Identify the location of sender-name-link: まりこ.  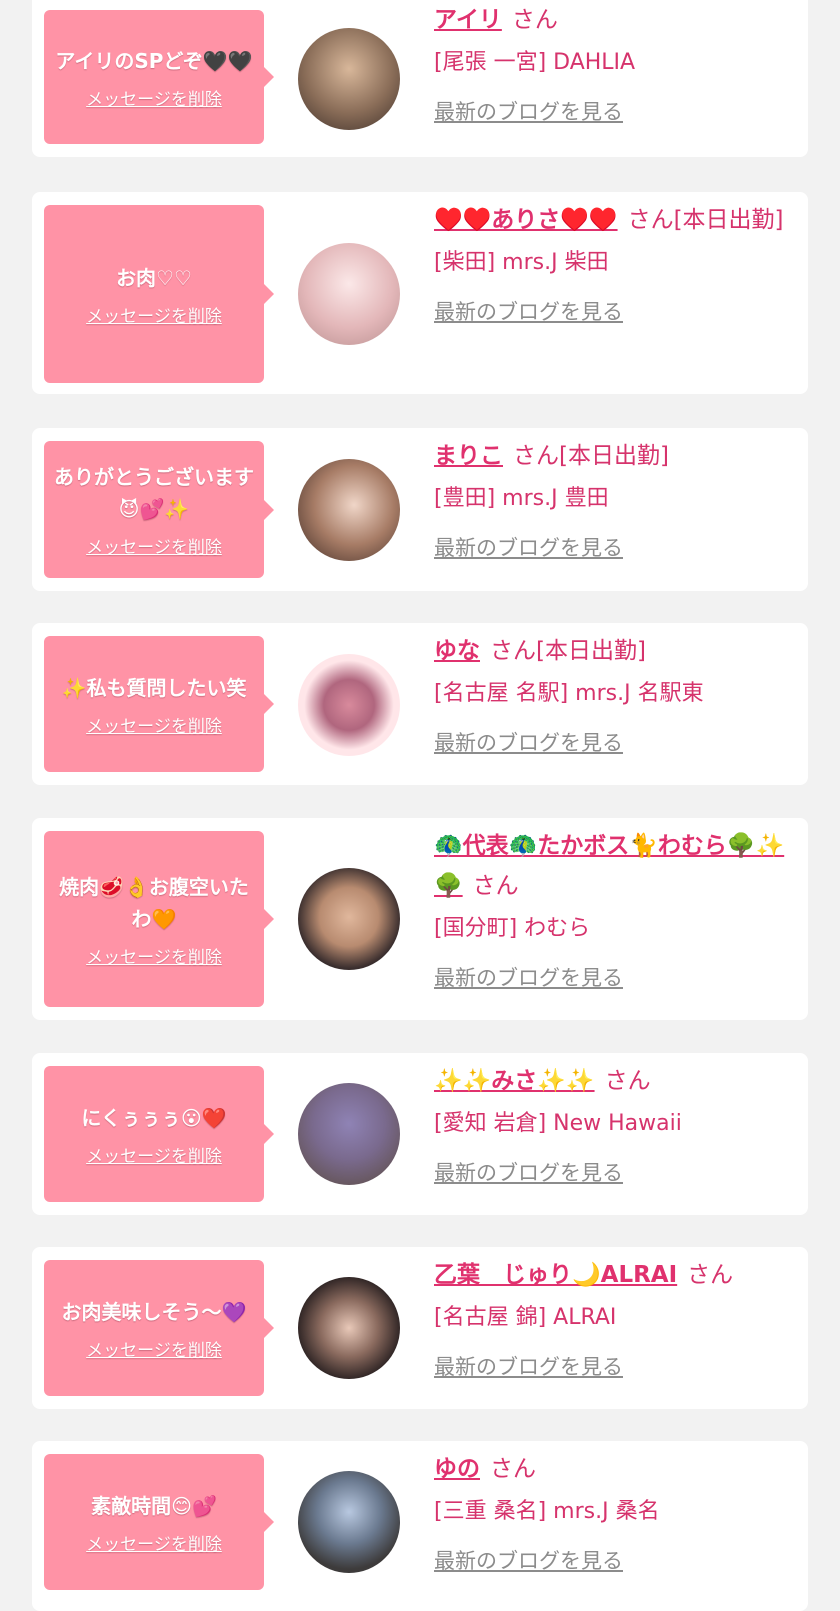
(468, 456).